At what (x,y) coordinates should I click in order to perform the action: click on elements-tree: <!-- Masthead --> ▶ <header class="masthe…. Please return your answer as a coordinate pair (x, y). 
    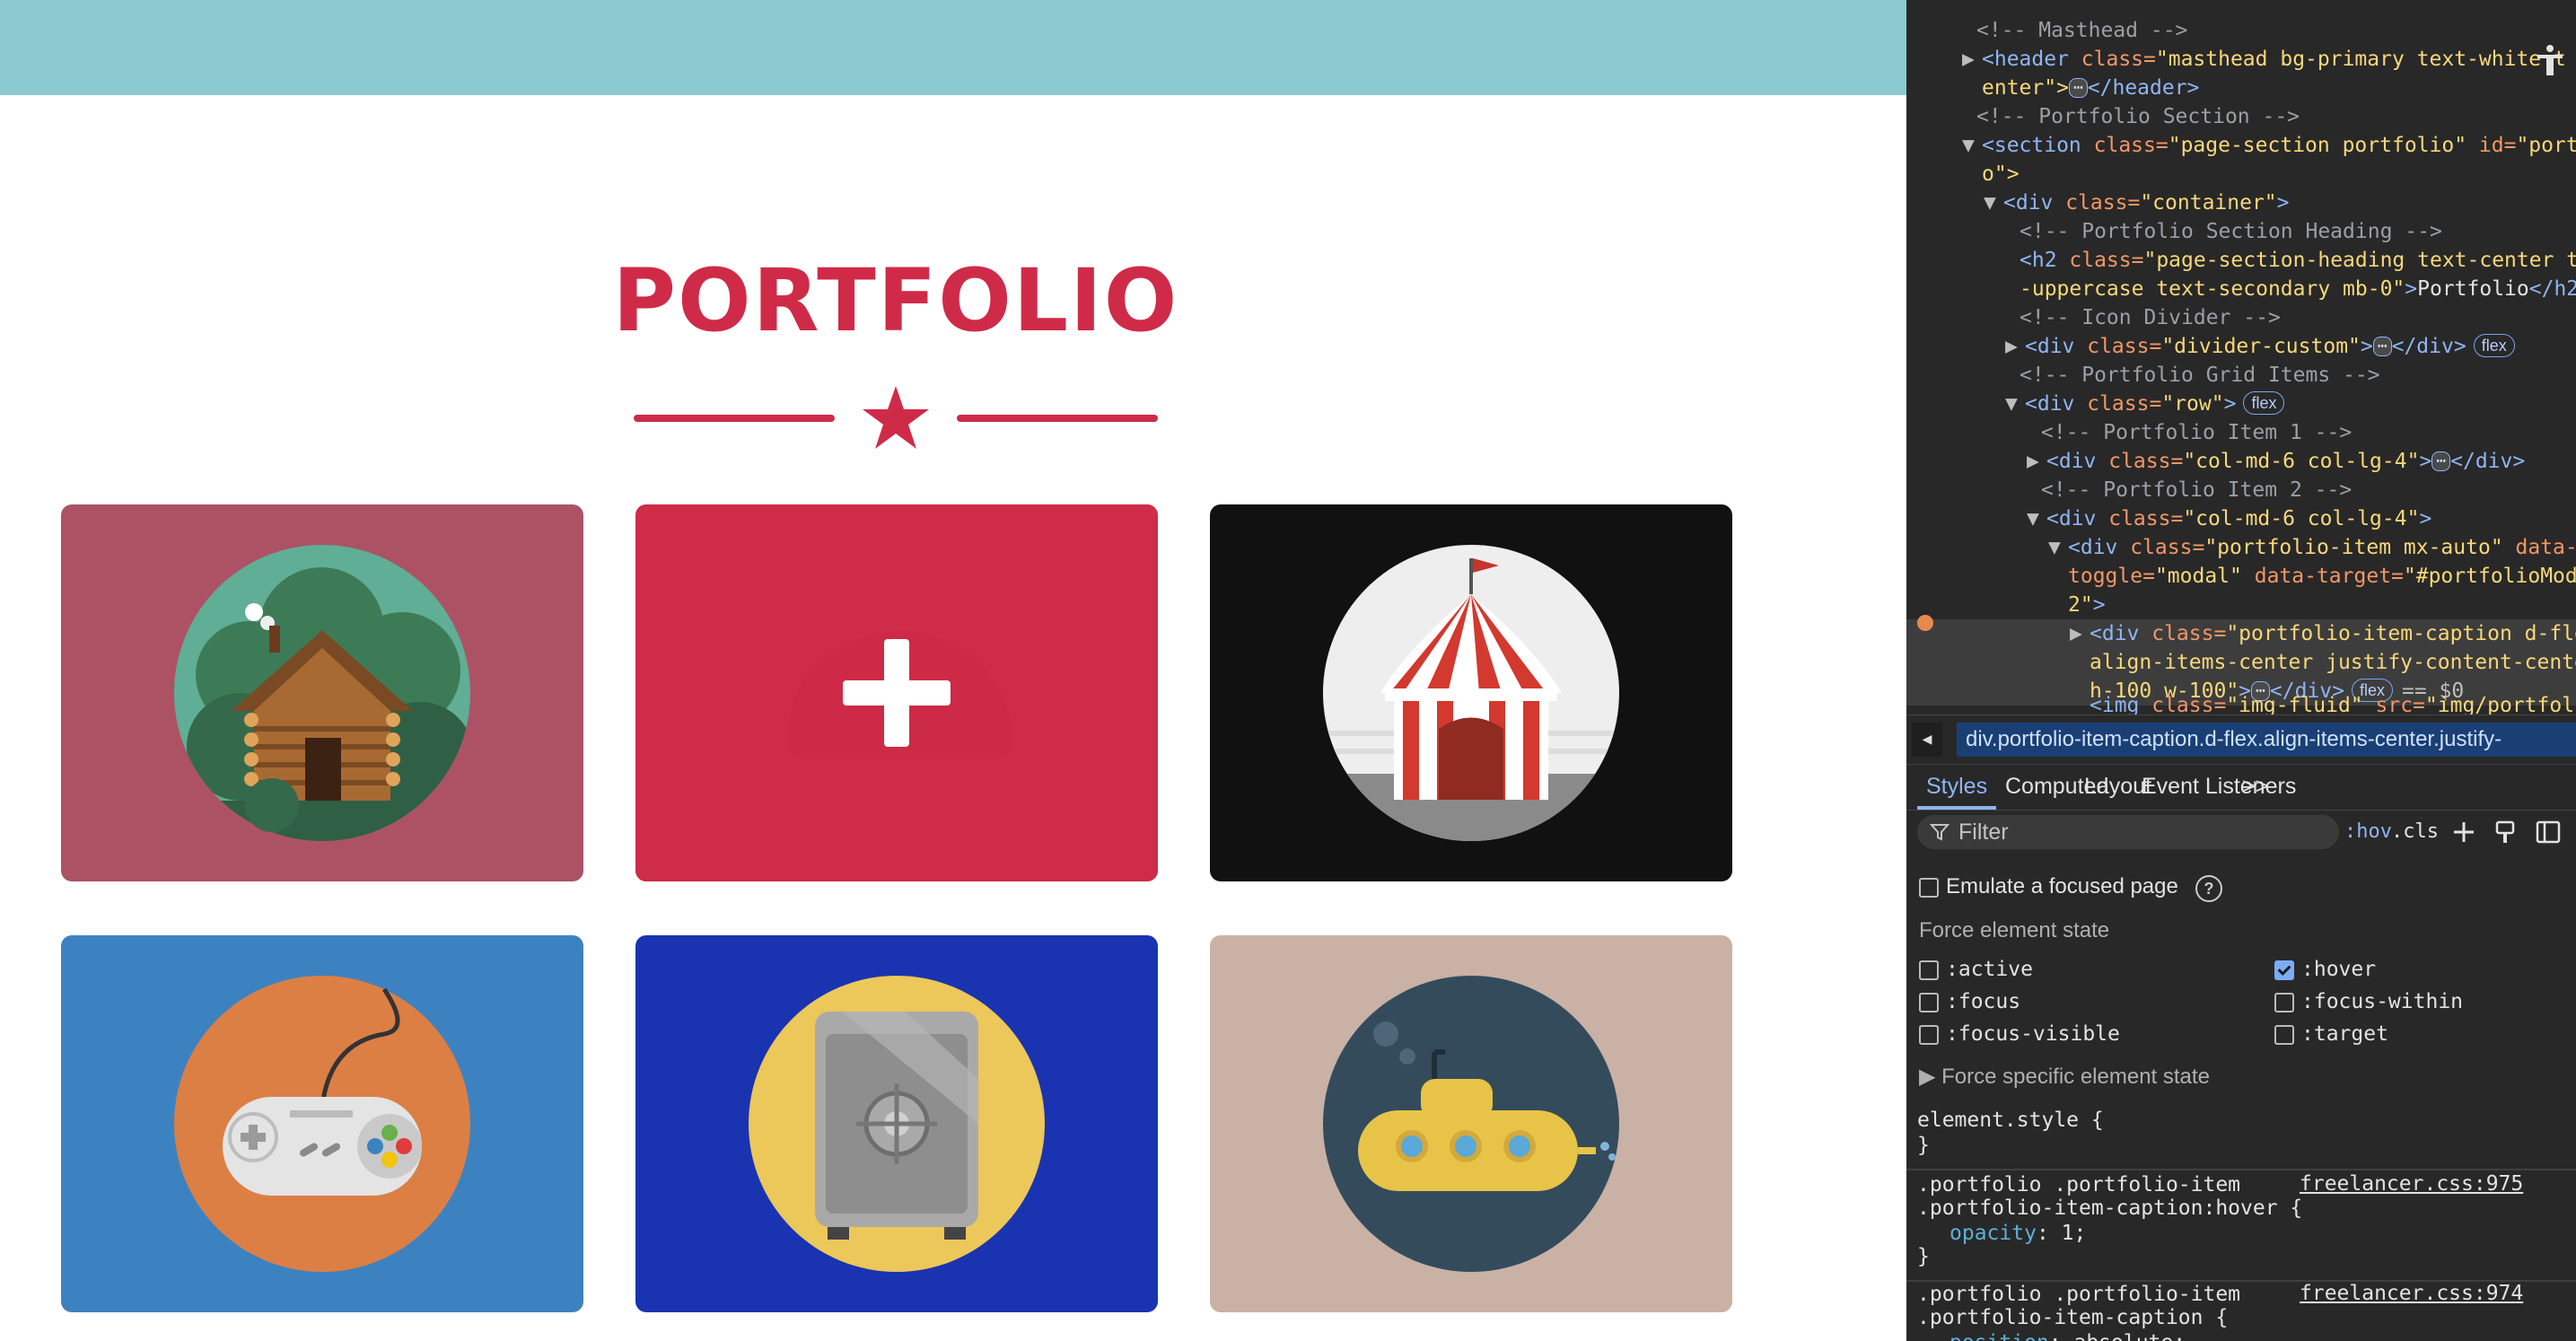
    Looking at the image, I should click on (2241, 357).